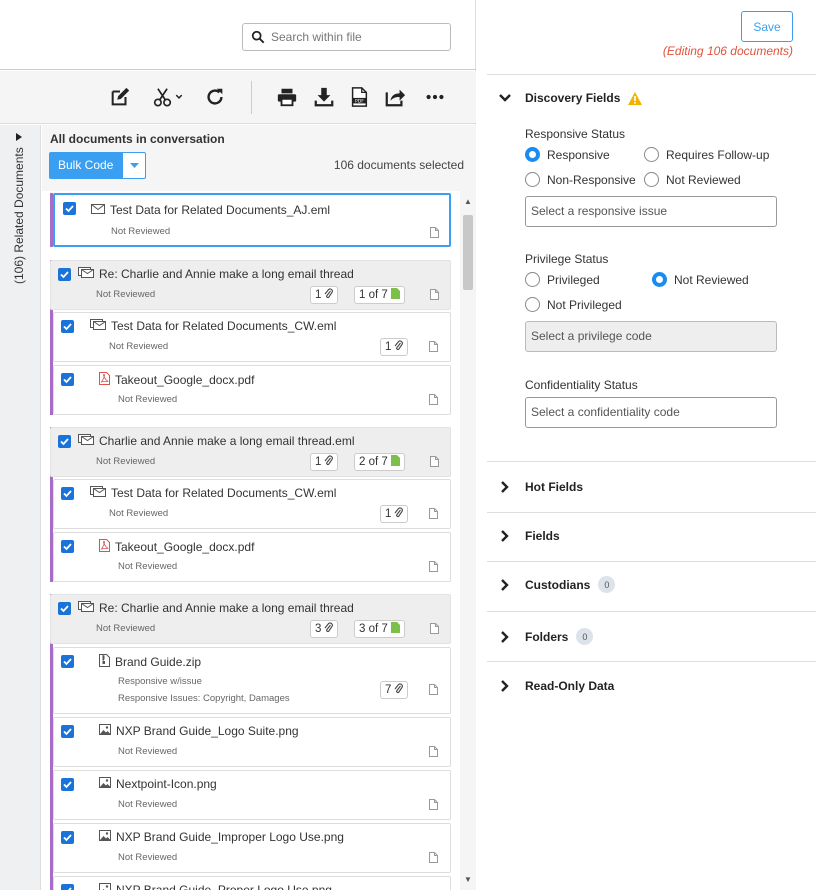 This screenshot has height=890, width=816. Describe the element at coordinates (505, 98) in the screenshot. I see `chevron-down-icon` at that location.